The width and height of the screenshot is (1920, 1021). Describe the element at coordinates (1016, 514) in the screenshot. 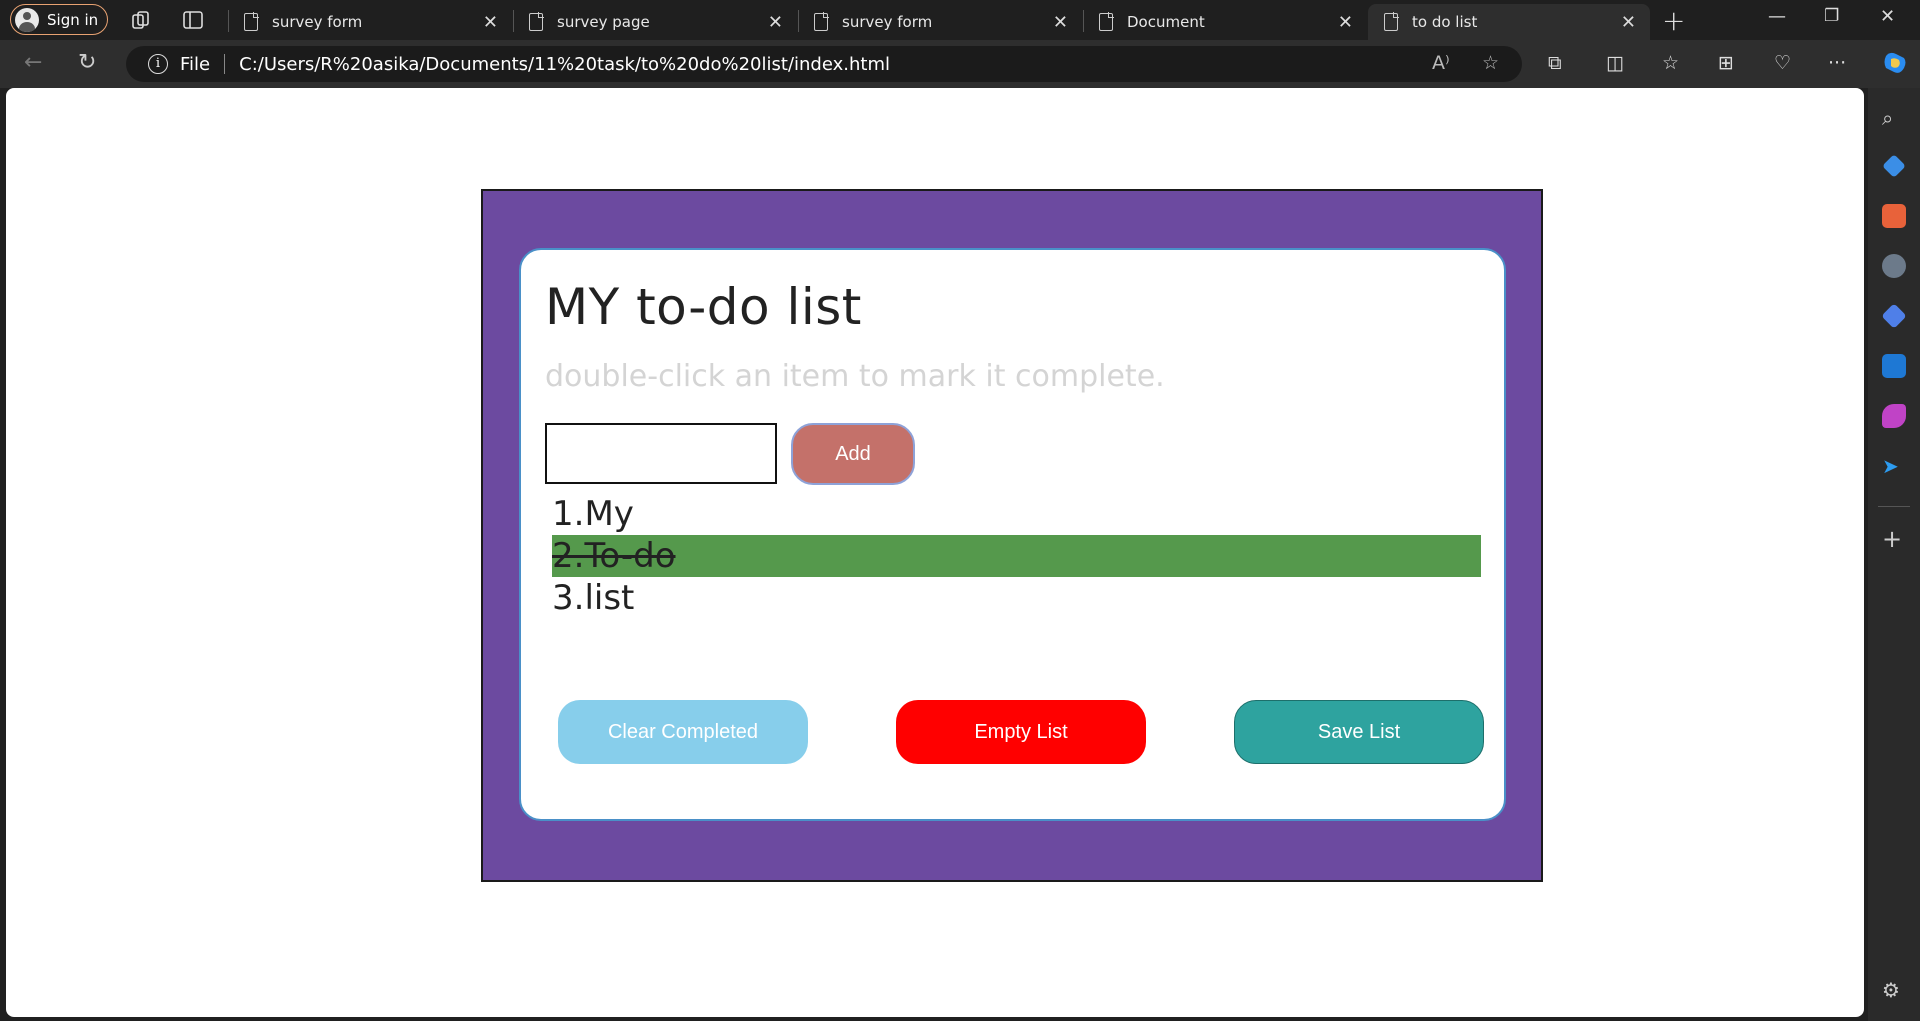

I see `todo-item: 1.My` at that location.